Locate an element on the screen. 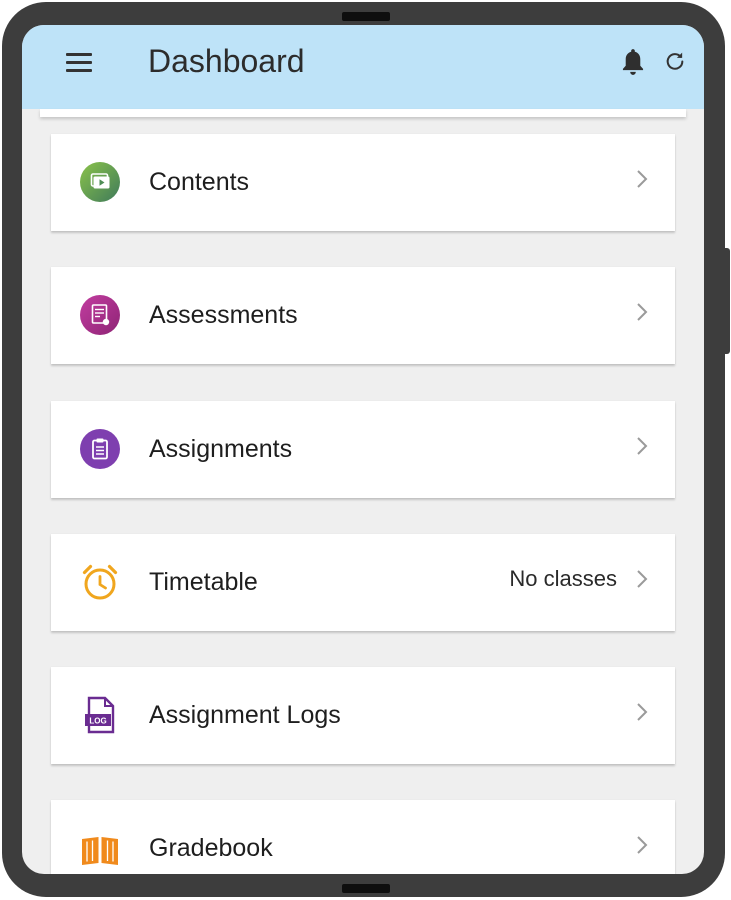 This screenshot has height=900, width=731. dashboard-card-assignments: Assignments is located at coordinates (363, 449).